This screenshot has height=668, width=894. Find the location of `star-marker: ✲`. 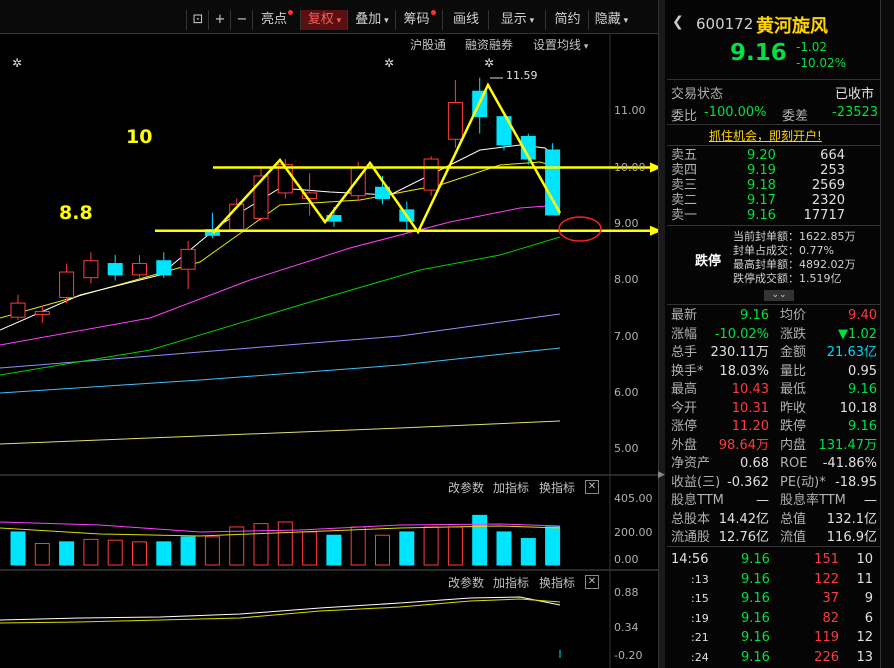

star-marker: ✲ is located at coordinates (17, 63).